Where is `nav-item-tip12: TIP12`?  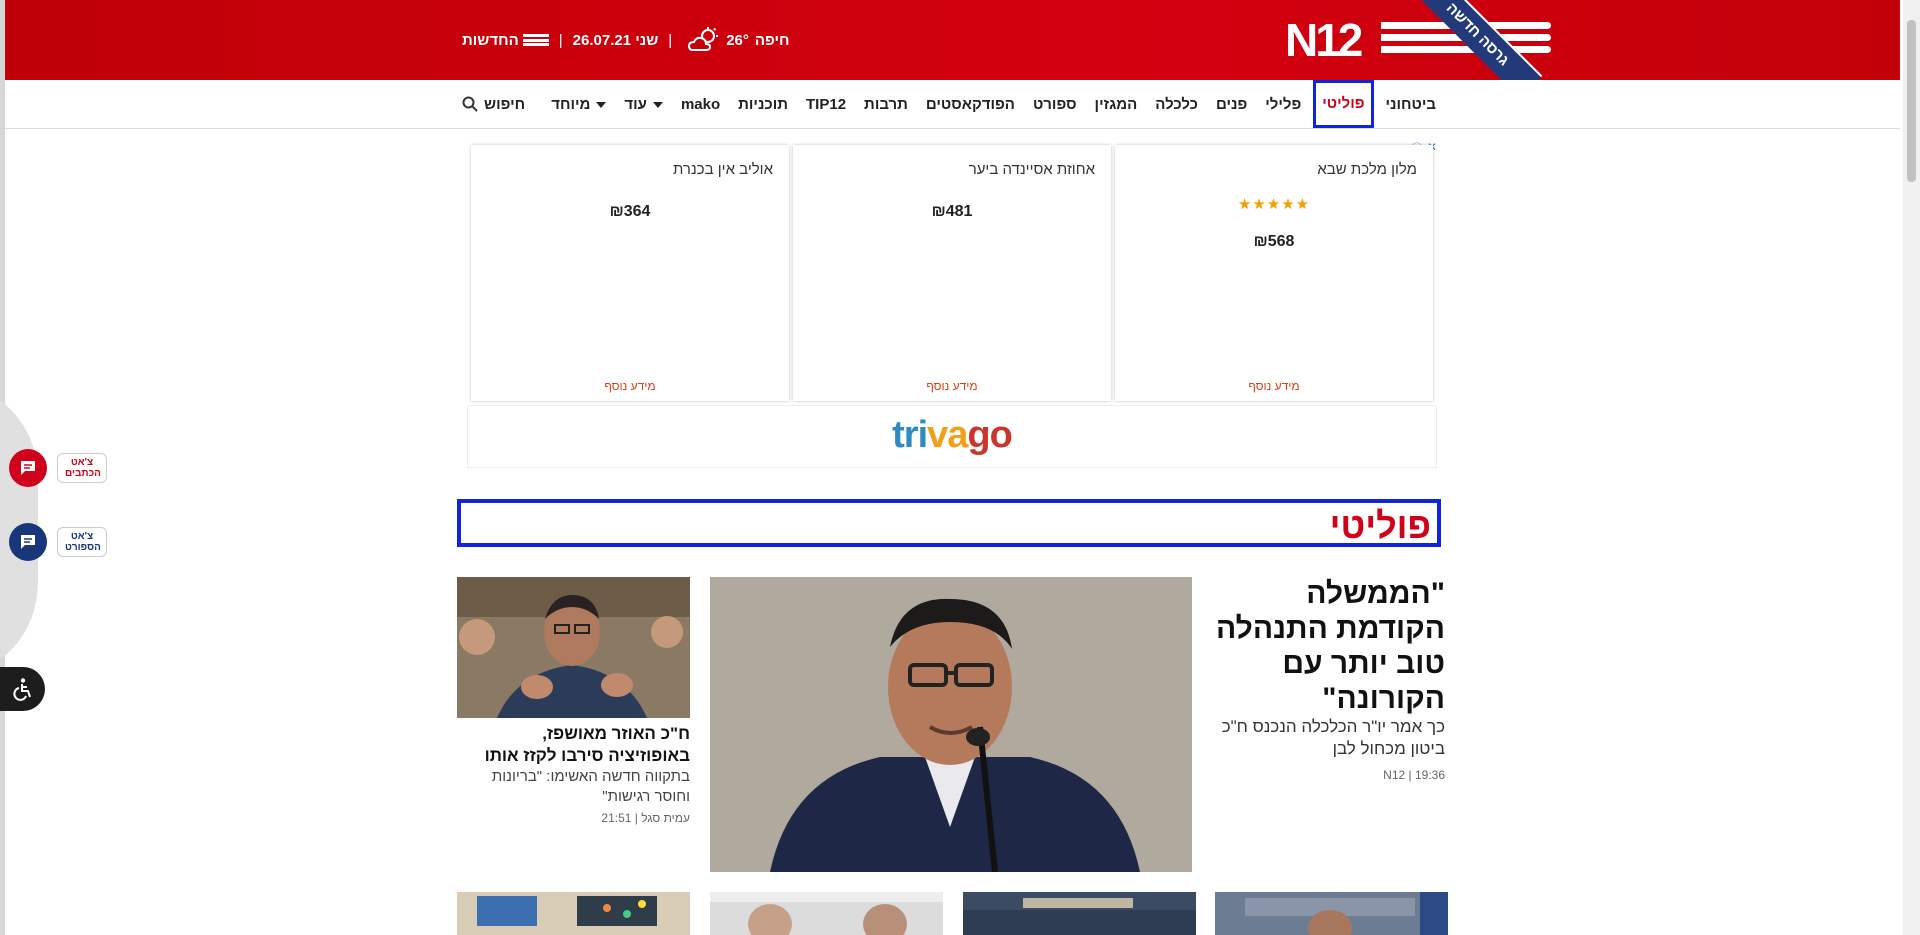
nav-item-tip12: TIP12 is located at coordinates (826, 104).